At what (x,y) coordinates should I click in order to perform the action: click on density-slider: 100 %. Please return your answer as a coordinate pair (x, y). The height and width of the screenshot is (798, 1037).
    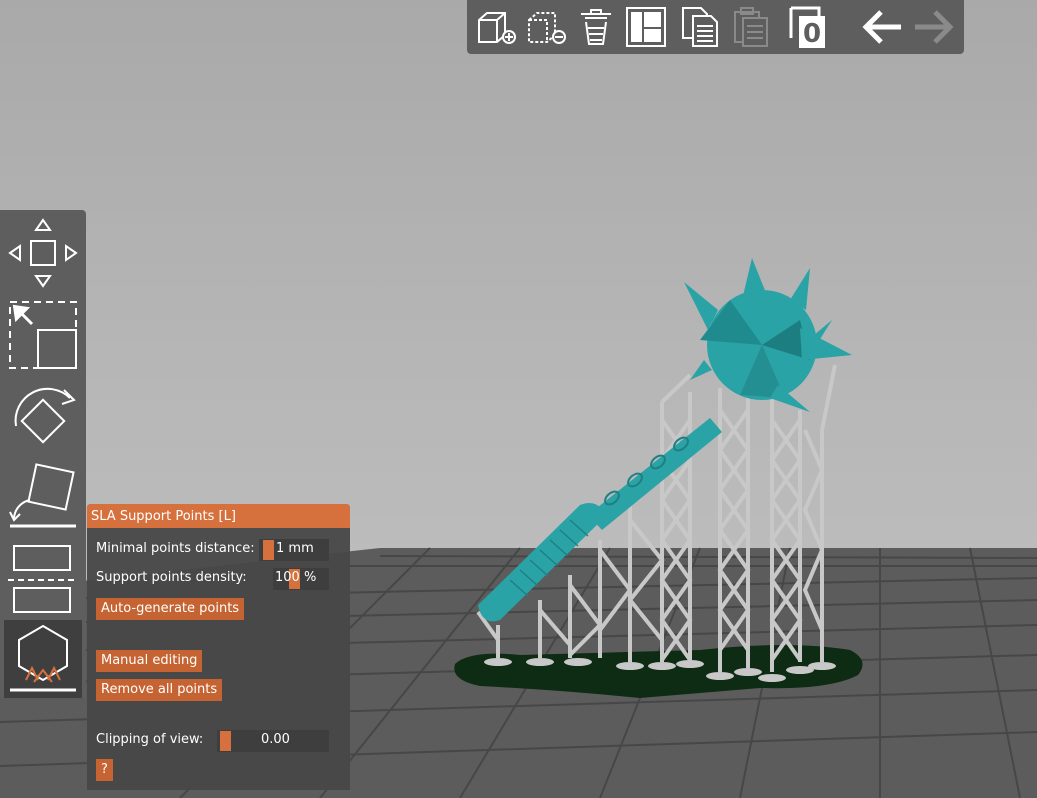
    Looking at the image, I should click on (301, 579).